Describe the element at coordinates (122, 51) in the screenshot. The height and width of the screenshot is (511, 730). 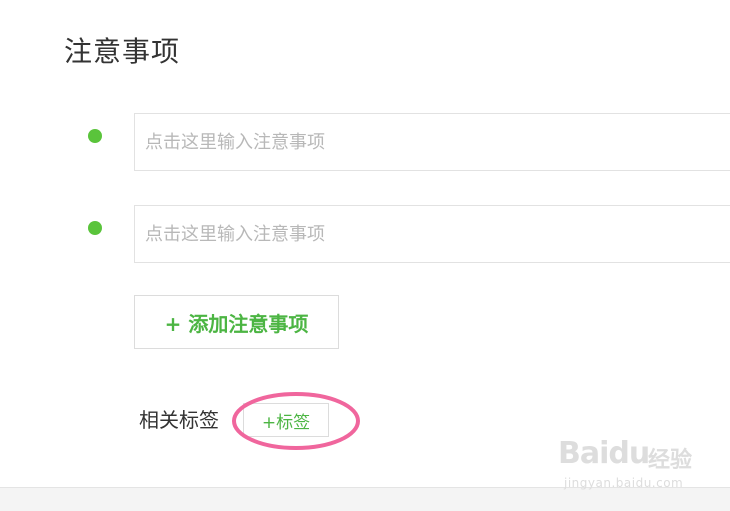
I see `section-title: 注意事项` at that location.